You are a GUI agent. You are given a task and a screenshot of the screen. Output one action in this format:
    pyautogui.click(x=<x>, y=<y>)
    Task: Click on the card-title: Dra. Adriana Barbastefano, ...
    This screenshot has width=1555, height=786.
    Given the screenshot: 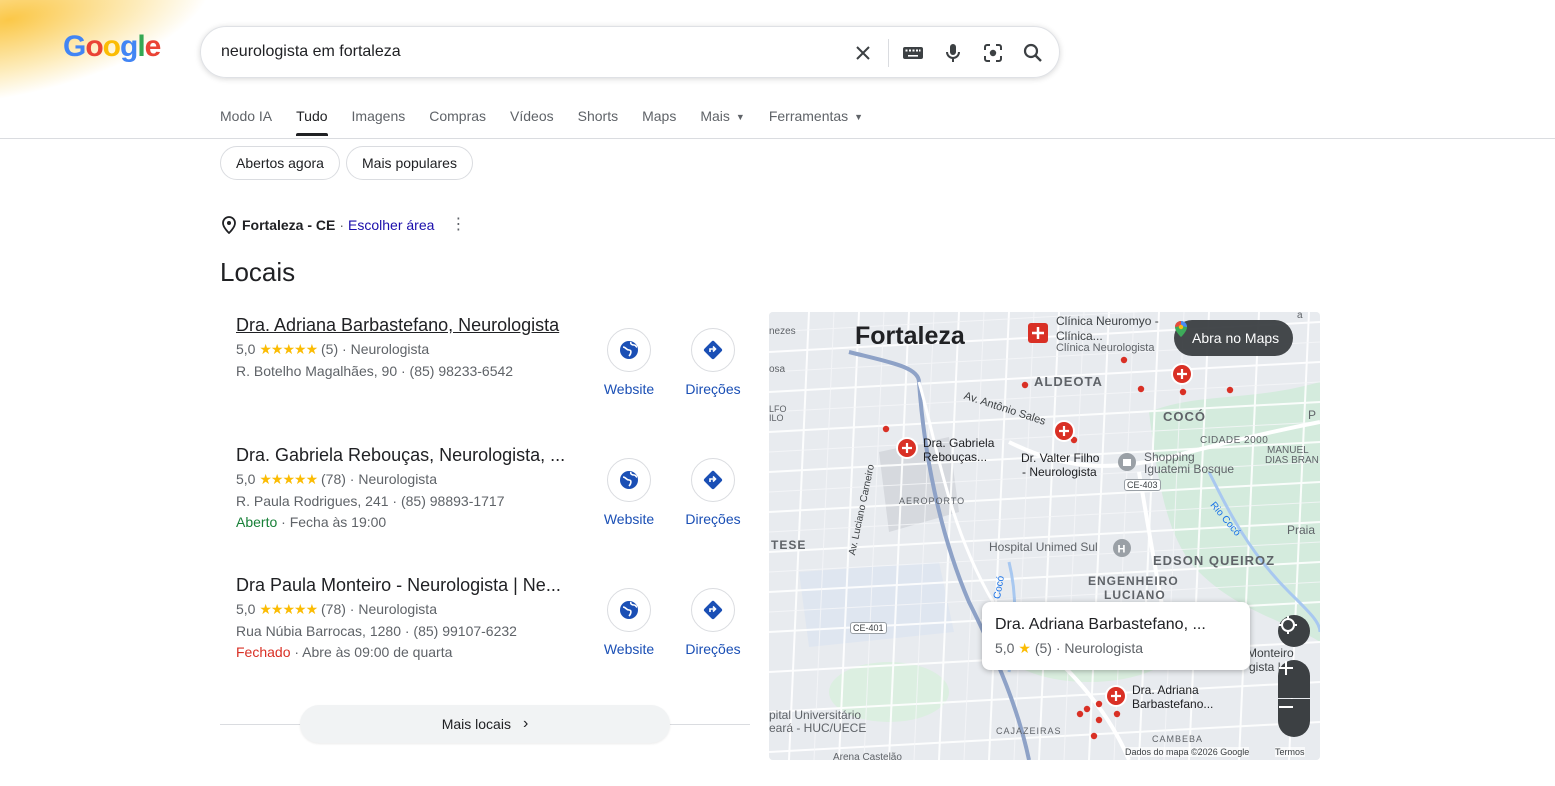 What is the action you would take?
    pyautogui.click(x=1100, y=624)
    